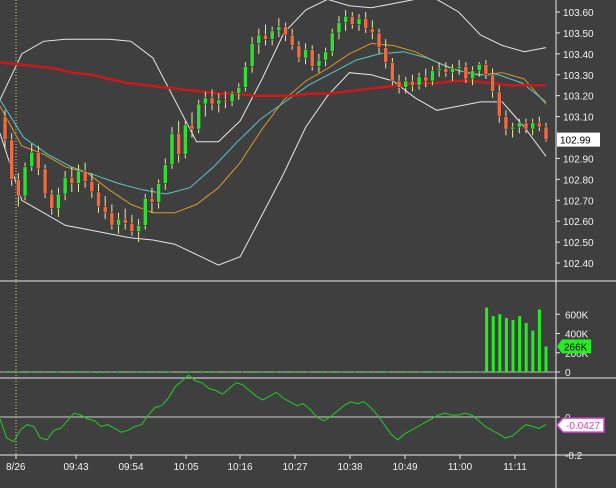  I want to click on x-tick-label: 10:27, so click(294, 467).